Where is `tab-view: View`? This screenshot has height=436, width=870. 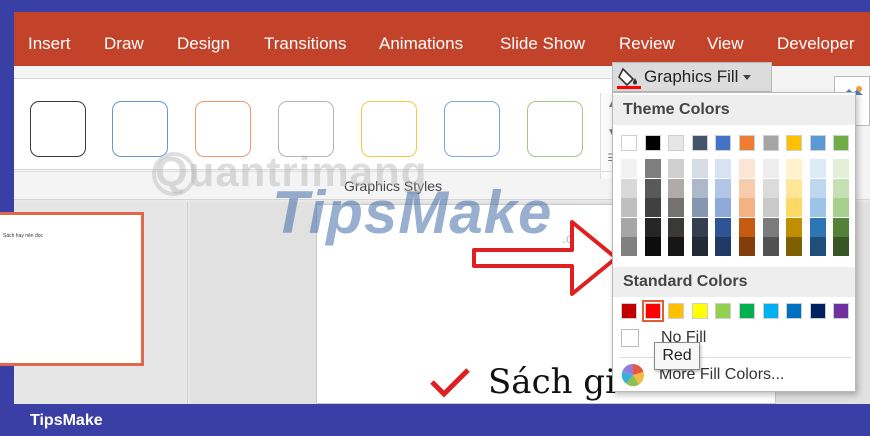
tab-view: View is located at coordinates (725, 44).